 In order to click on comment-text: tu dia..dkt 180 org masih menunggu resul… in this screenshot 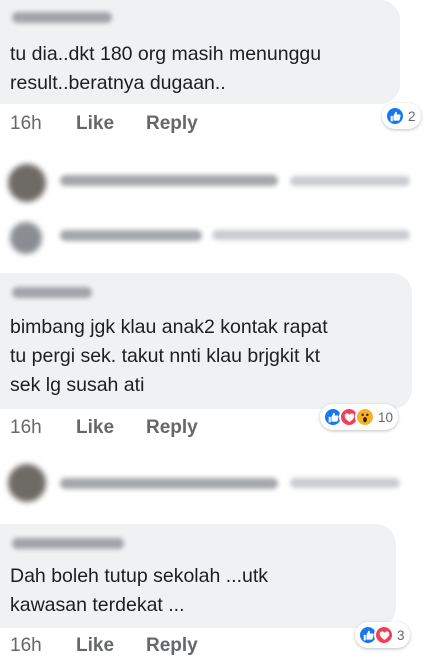, I will do `click(166, 68)`.